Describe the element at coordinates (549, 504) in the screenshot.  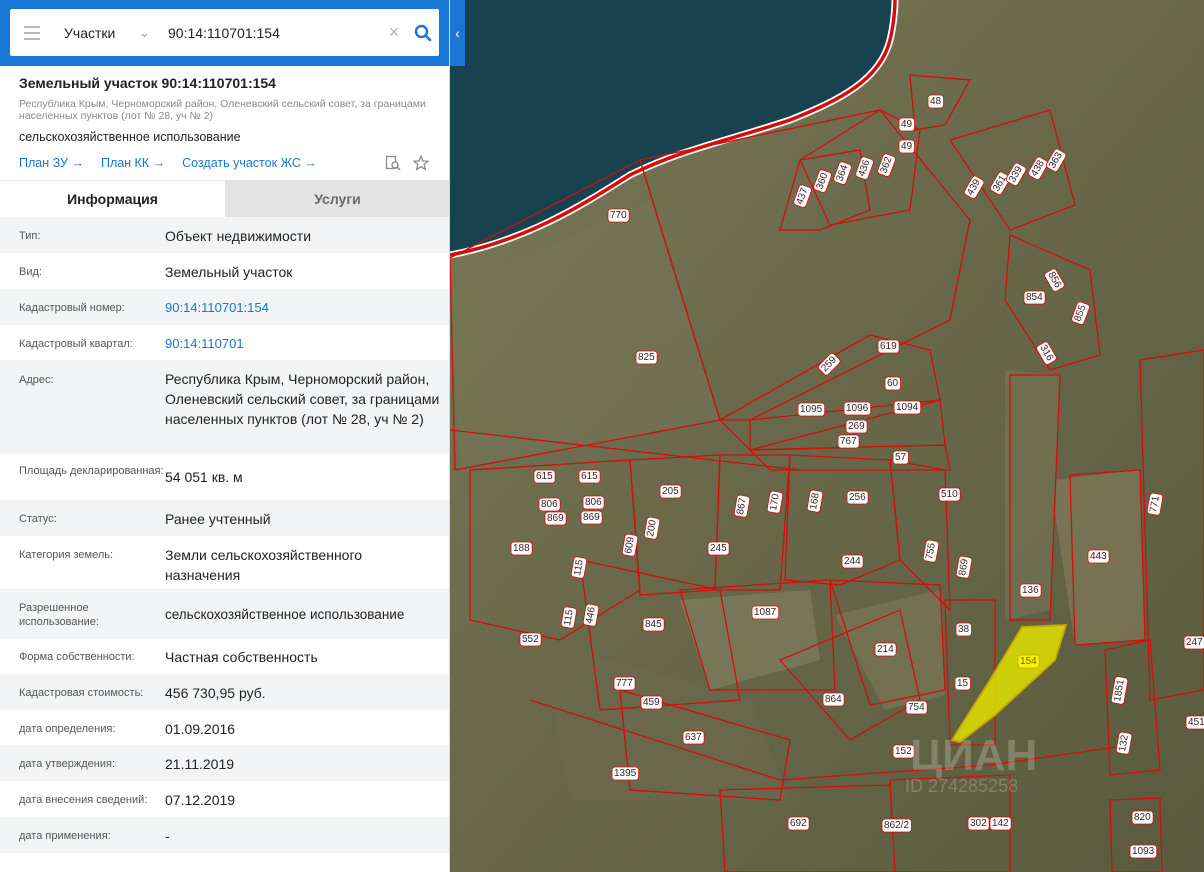
I see `parcel-label: 806` at that location.